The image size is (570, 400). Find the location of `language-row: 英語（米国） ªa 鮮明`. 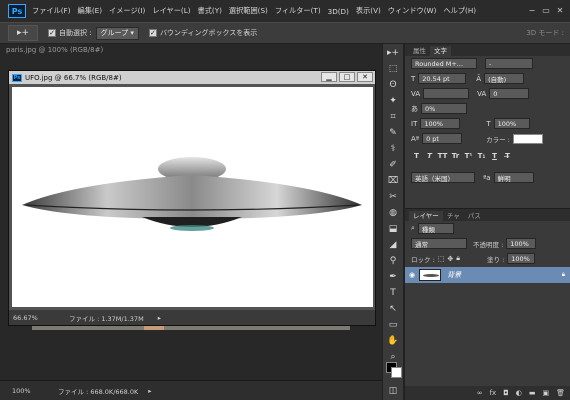

language-row: 英語（米国） ªa 鮮明 is located at coordinates (487, 177).